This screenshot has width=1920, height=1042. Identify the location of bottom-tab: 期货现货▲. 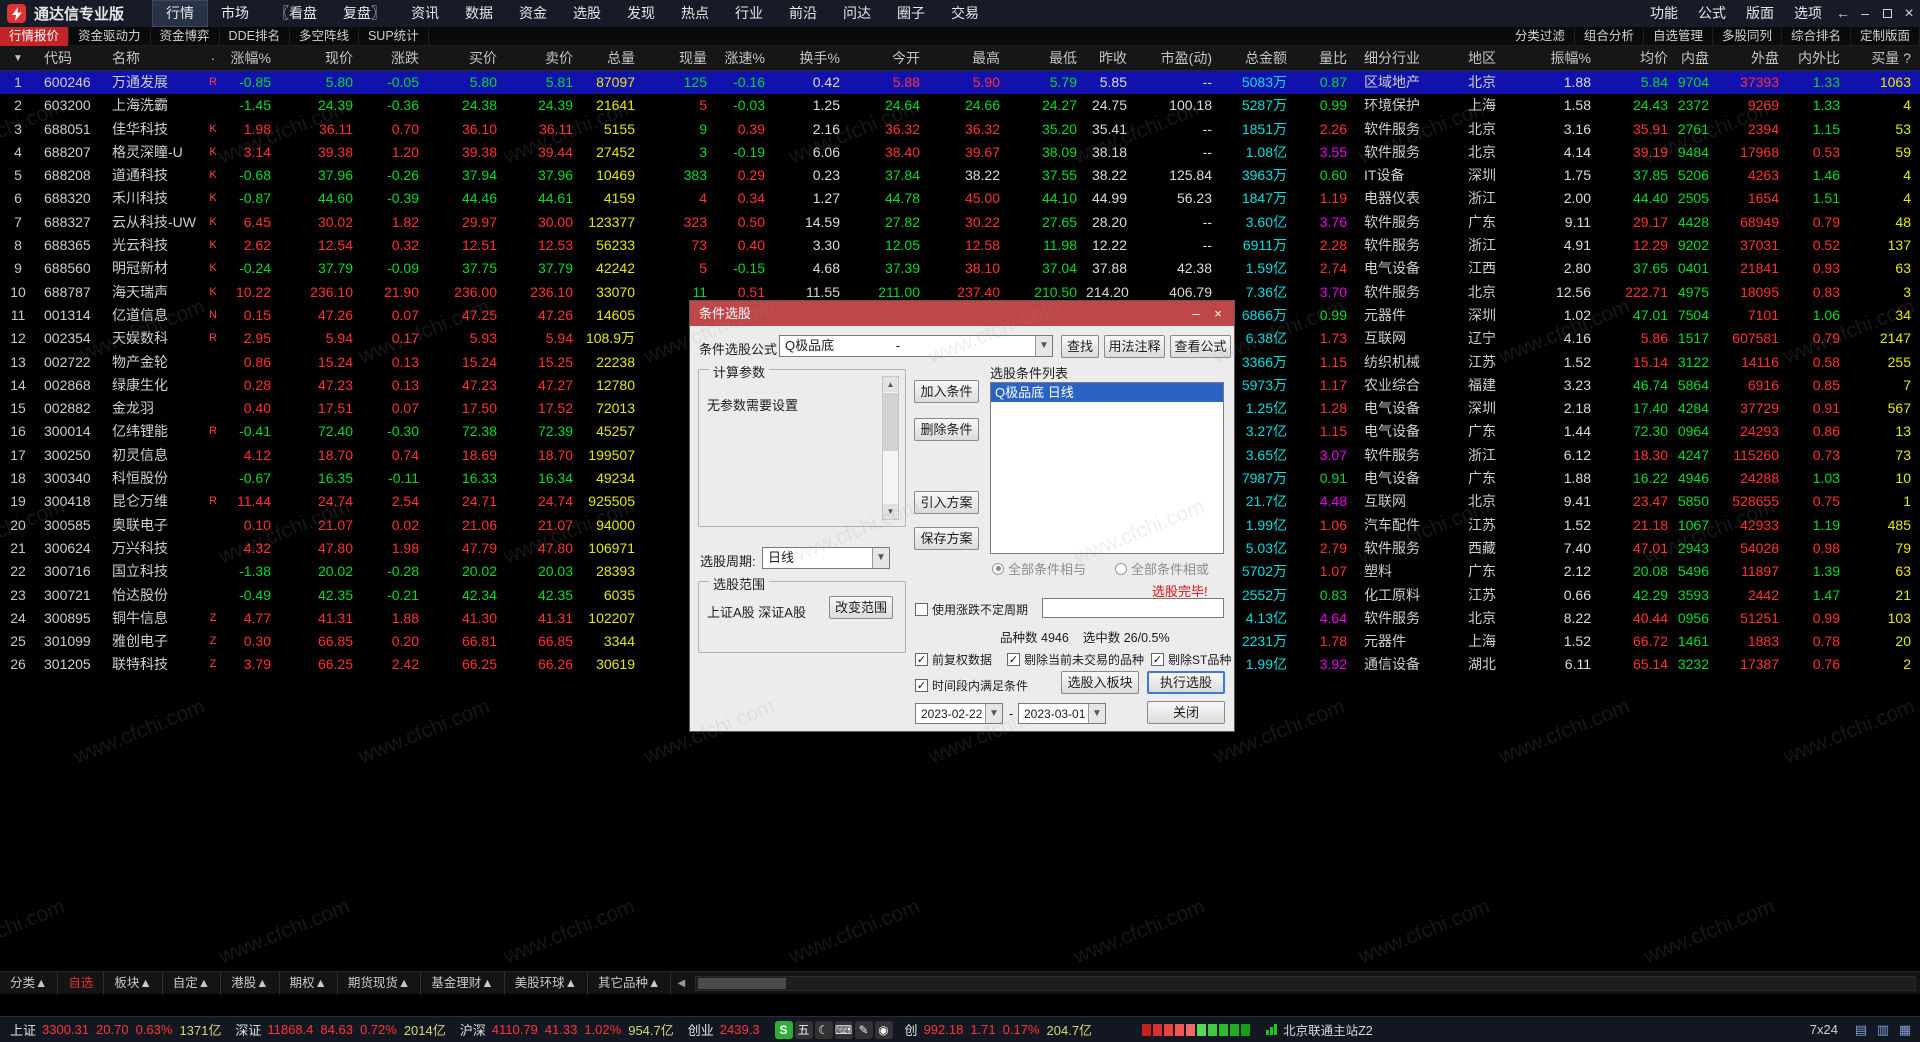
(380, 983).